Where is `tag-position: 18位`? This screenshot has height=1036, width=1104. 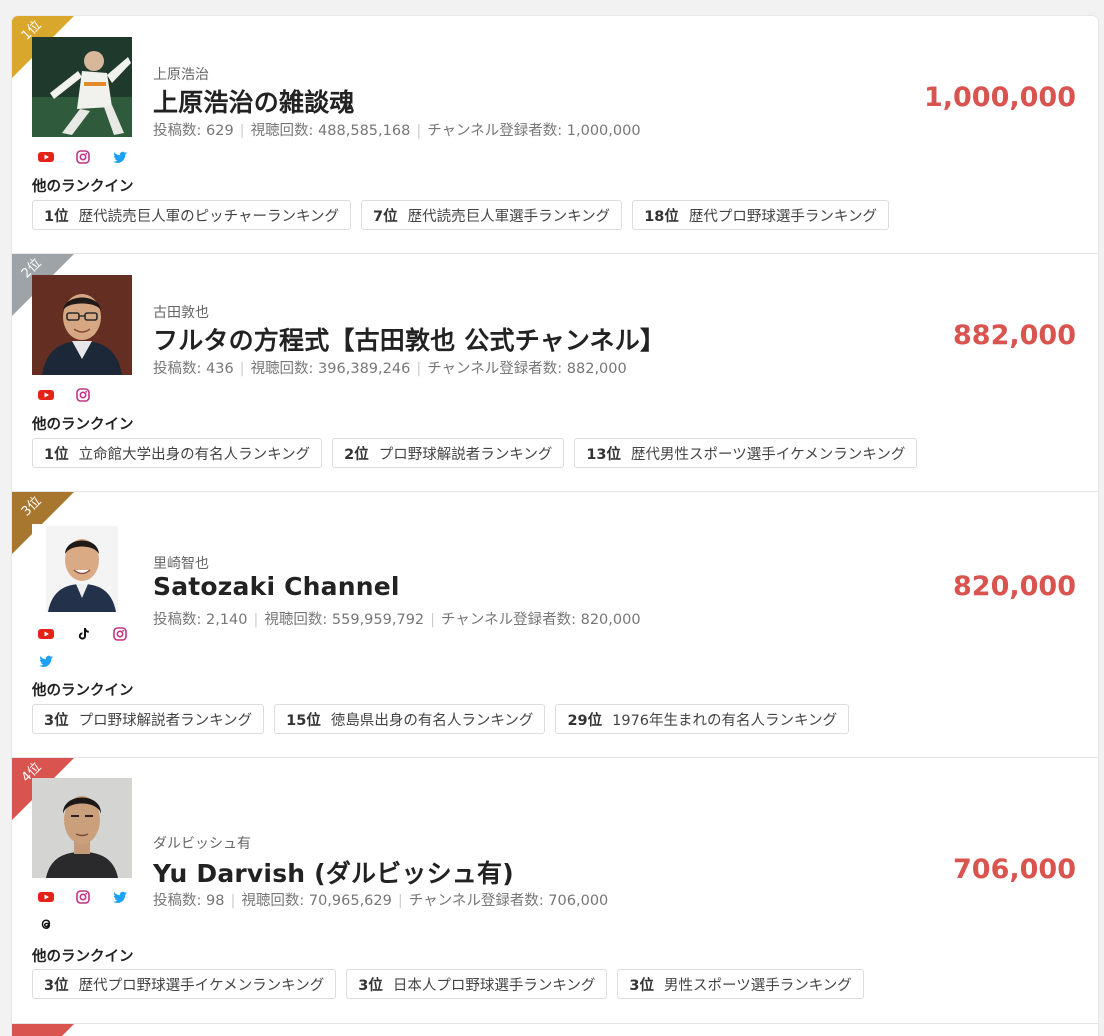
tag-position: 18位 is located at coordinates (661, 216).